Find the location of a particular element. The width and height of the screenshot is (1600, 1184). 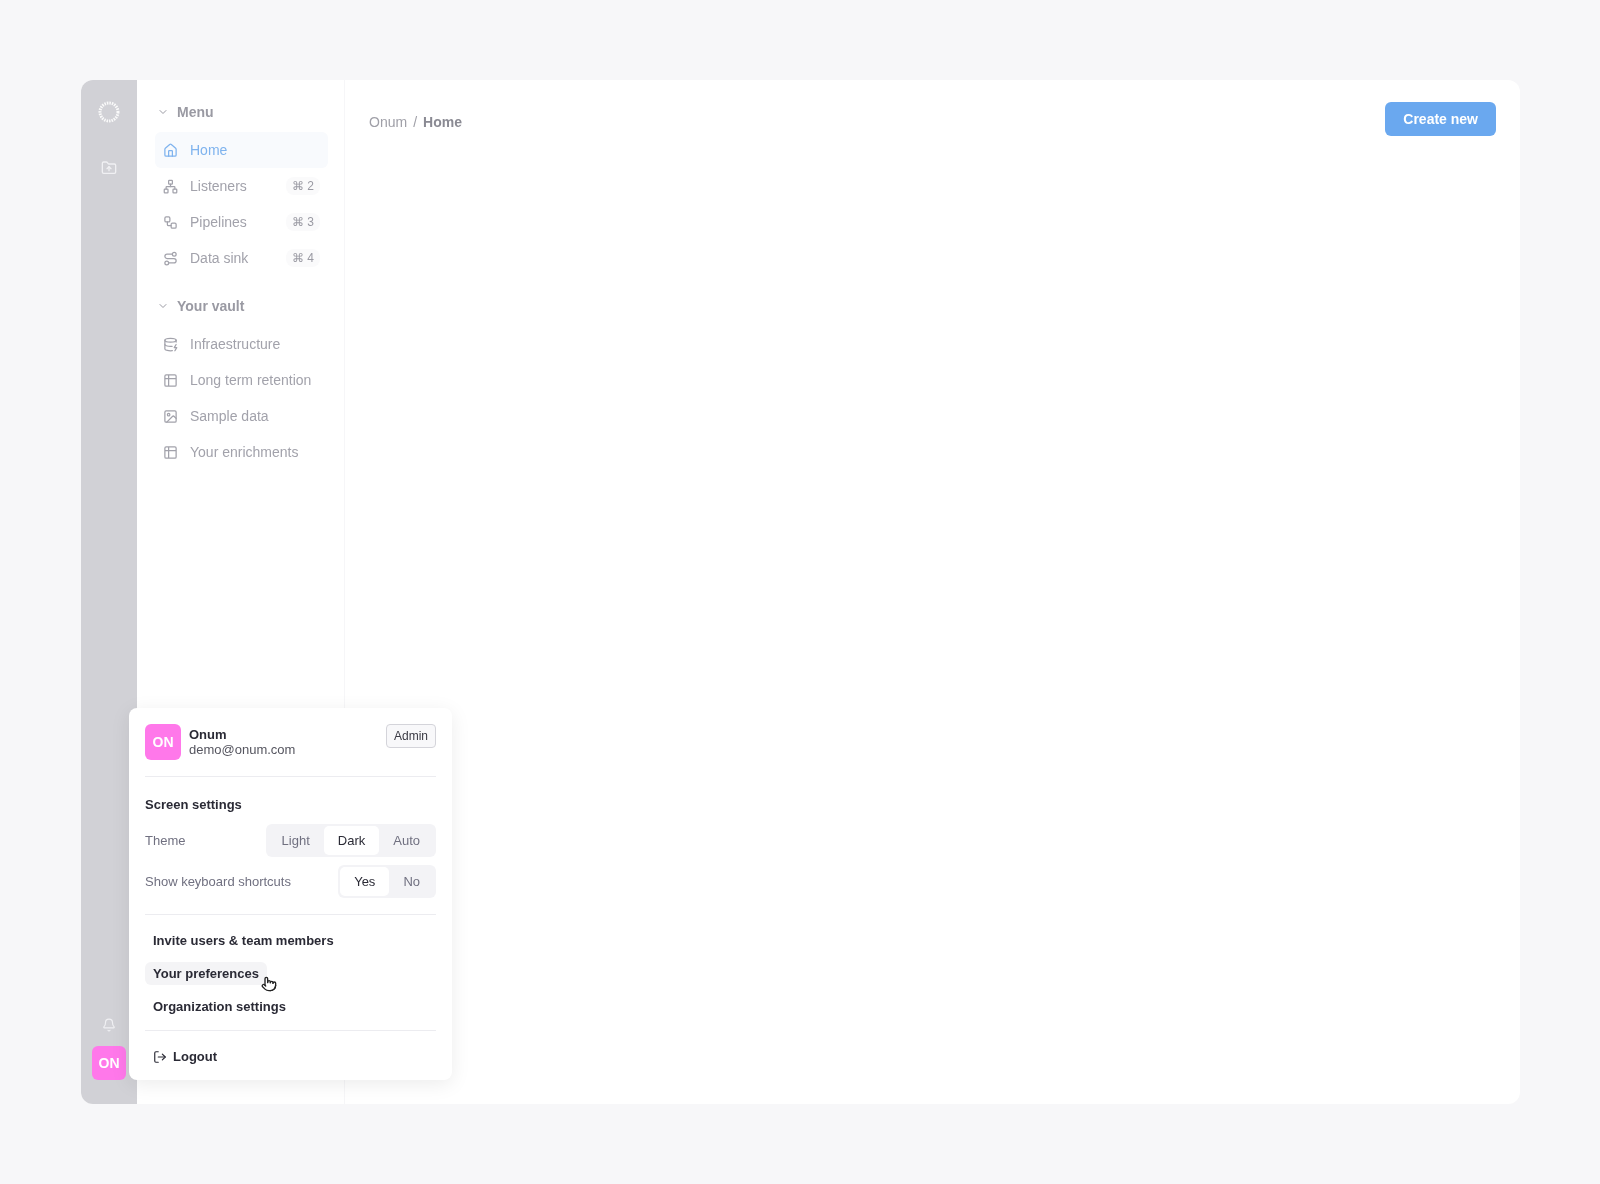

breadcrumb-current: Home is located at coordinates (442, 122).